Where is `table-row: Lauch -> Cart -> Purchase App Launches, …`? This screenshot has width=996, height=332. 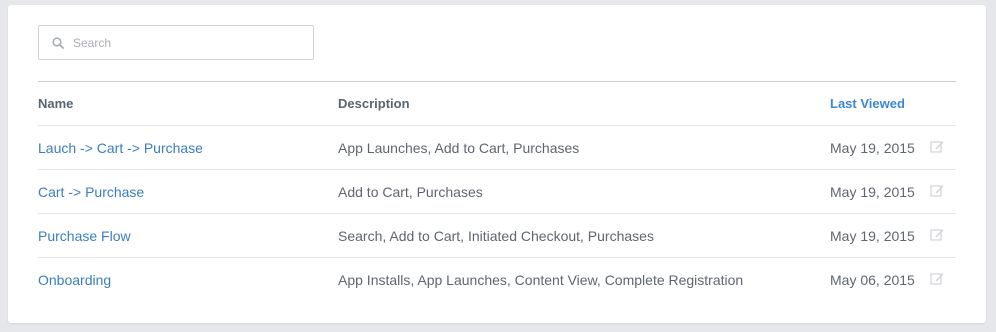 table-row: Lauch -> Cart -> Purchase App Launches, … is located at coordinates (497, 147).